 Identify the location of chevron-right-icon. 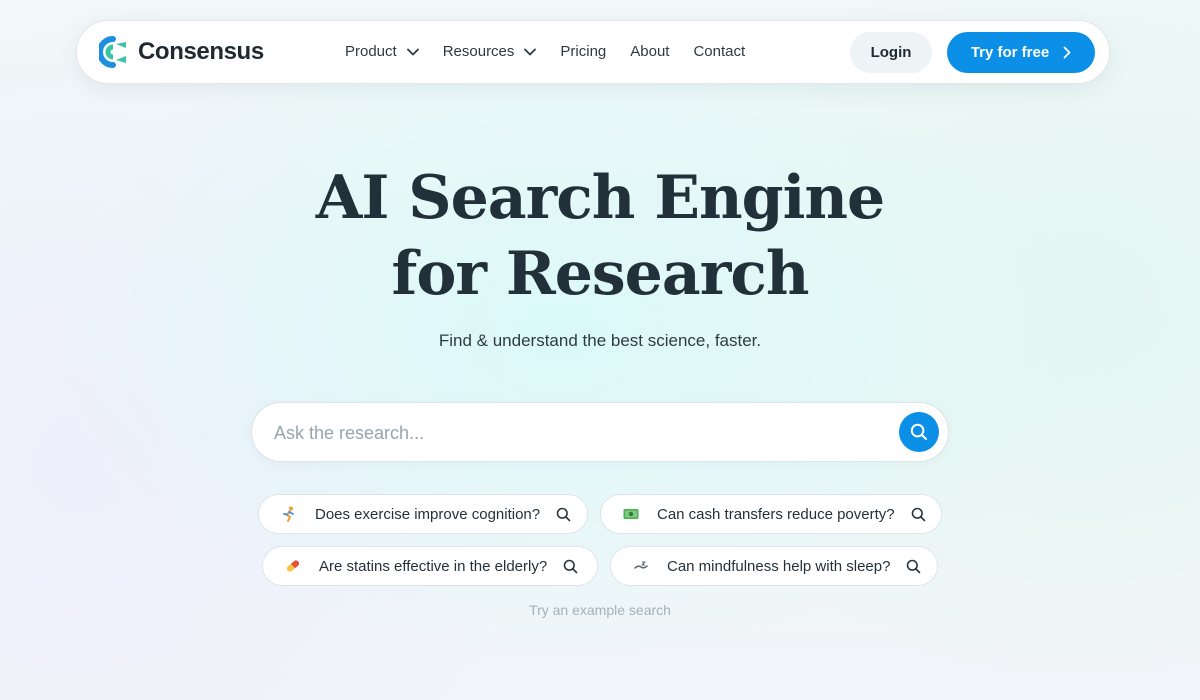
(1067, 52).